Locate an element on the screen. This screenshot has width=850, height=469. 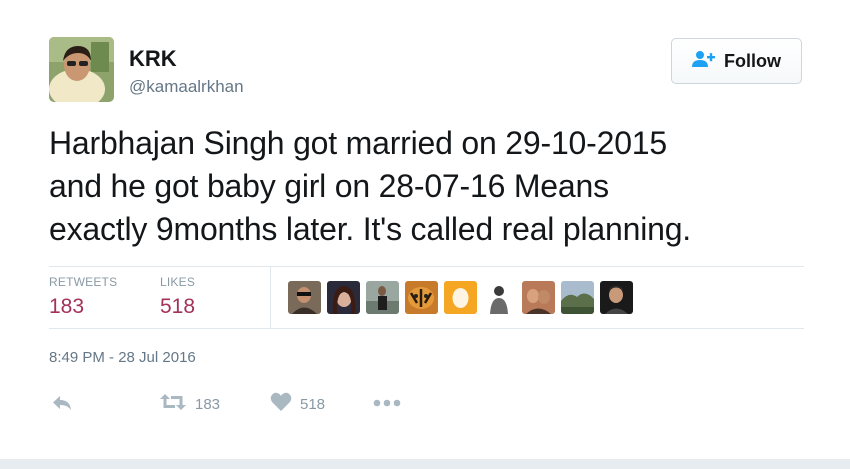
tweet-text-line: and he got baby girl on 28-07-16 Means is located at coordinates (329, 186).